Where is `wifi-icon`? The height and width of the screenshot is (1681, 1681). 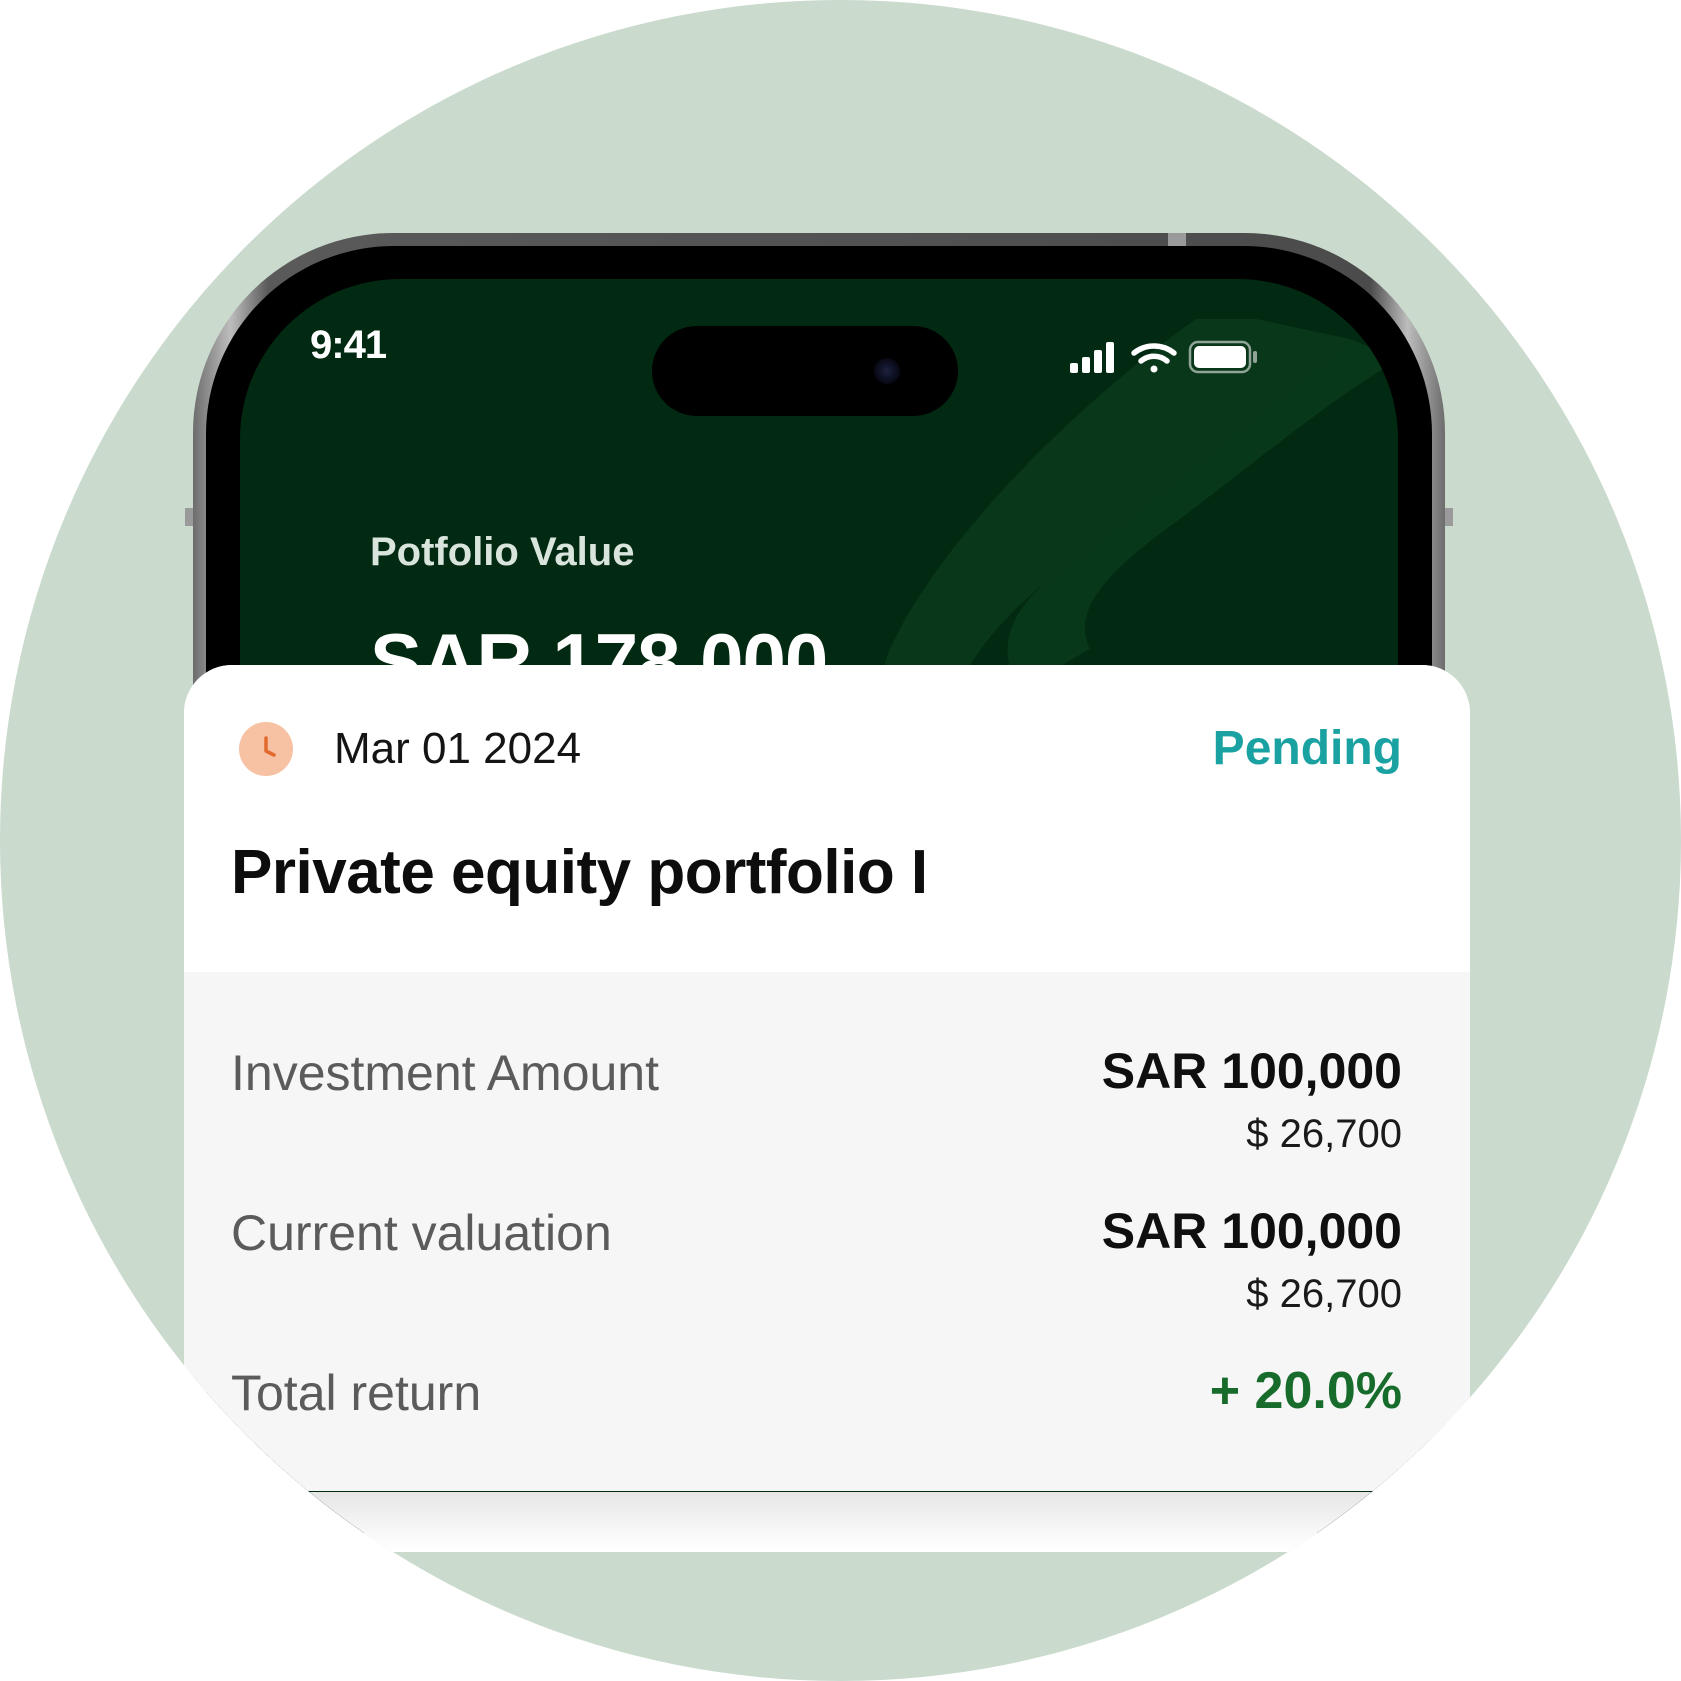
wifi-icon is located at coordinates (1154, 358).